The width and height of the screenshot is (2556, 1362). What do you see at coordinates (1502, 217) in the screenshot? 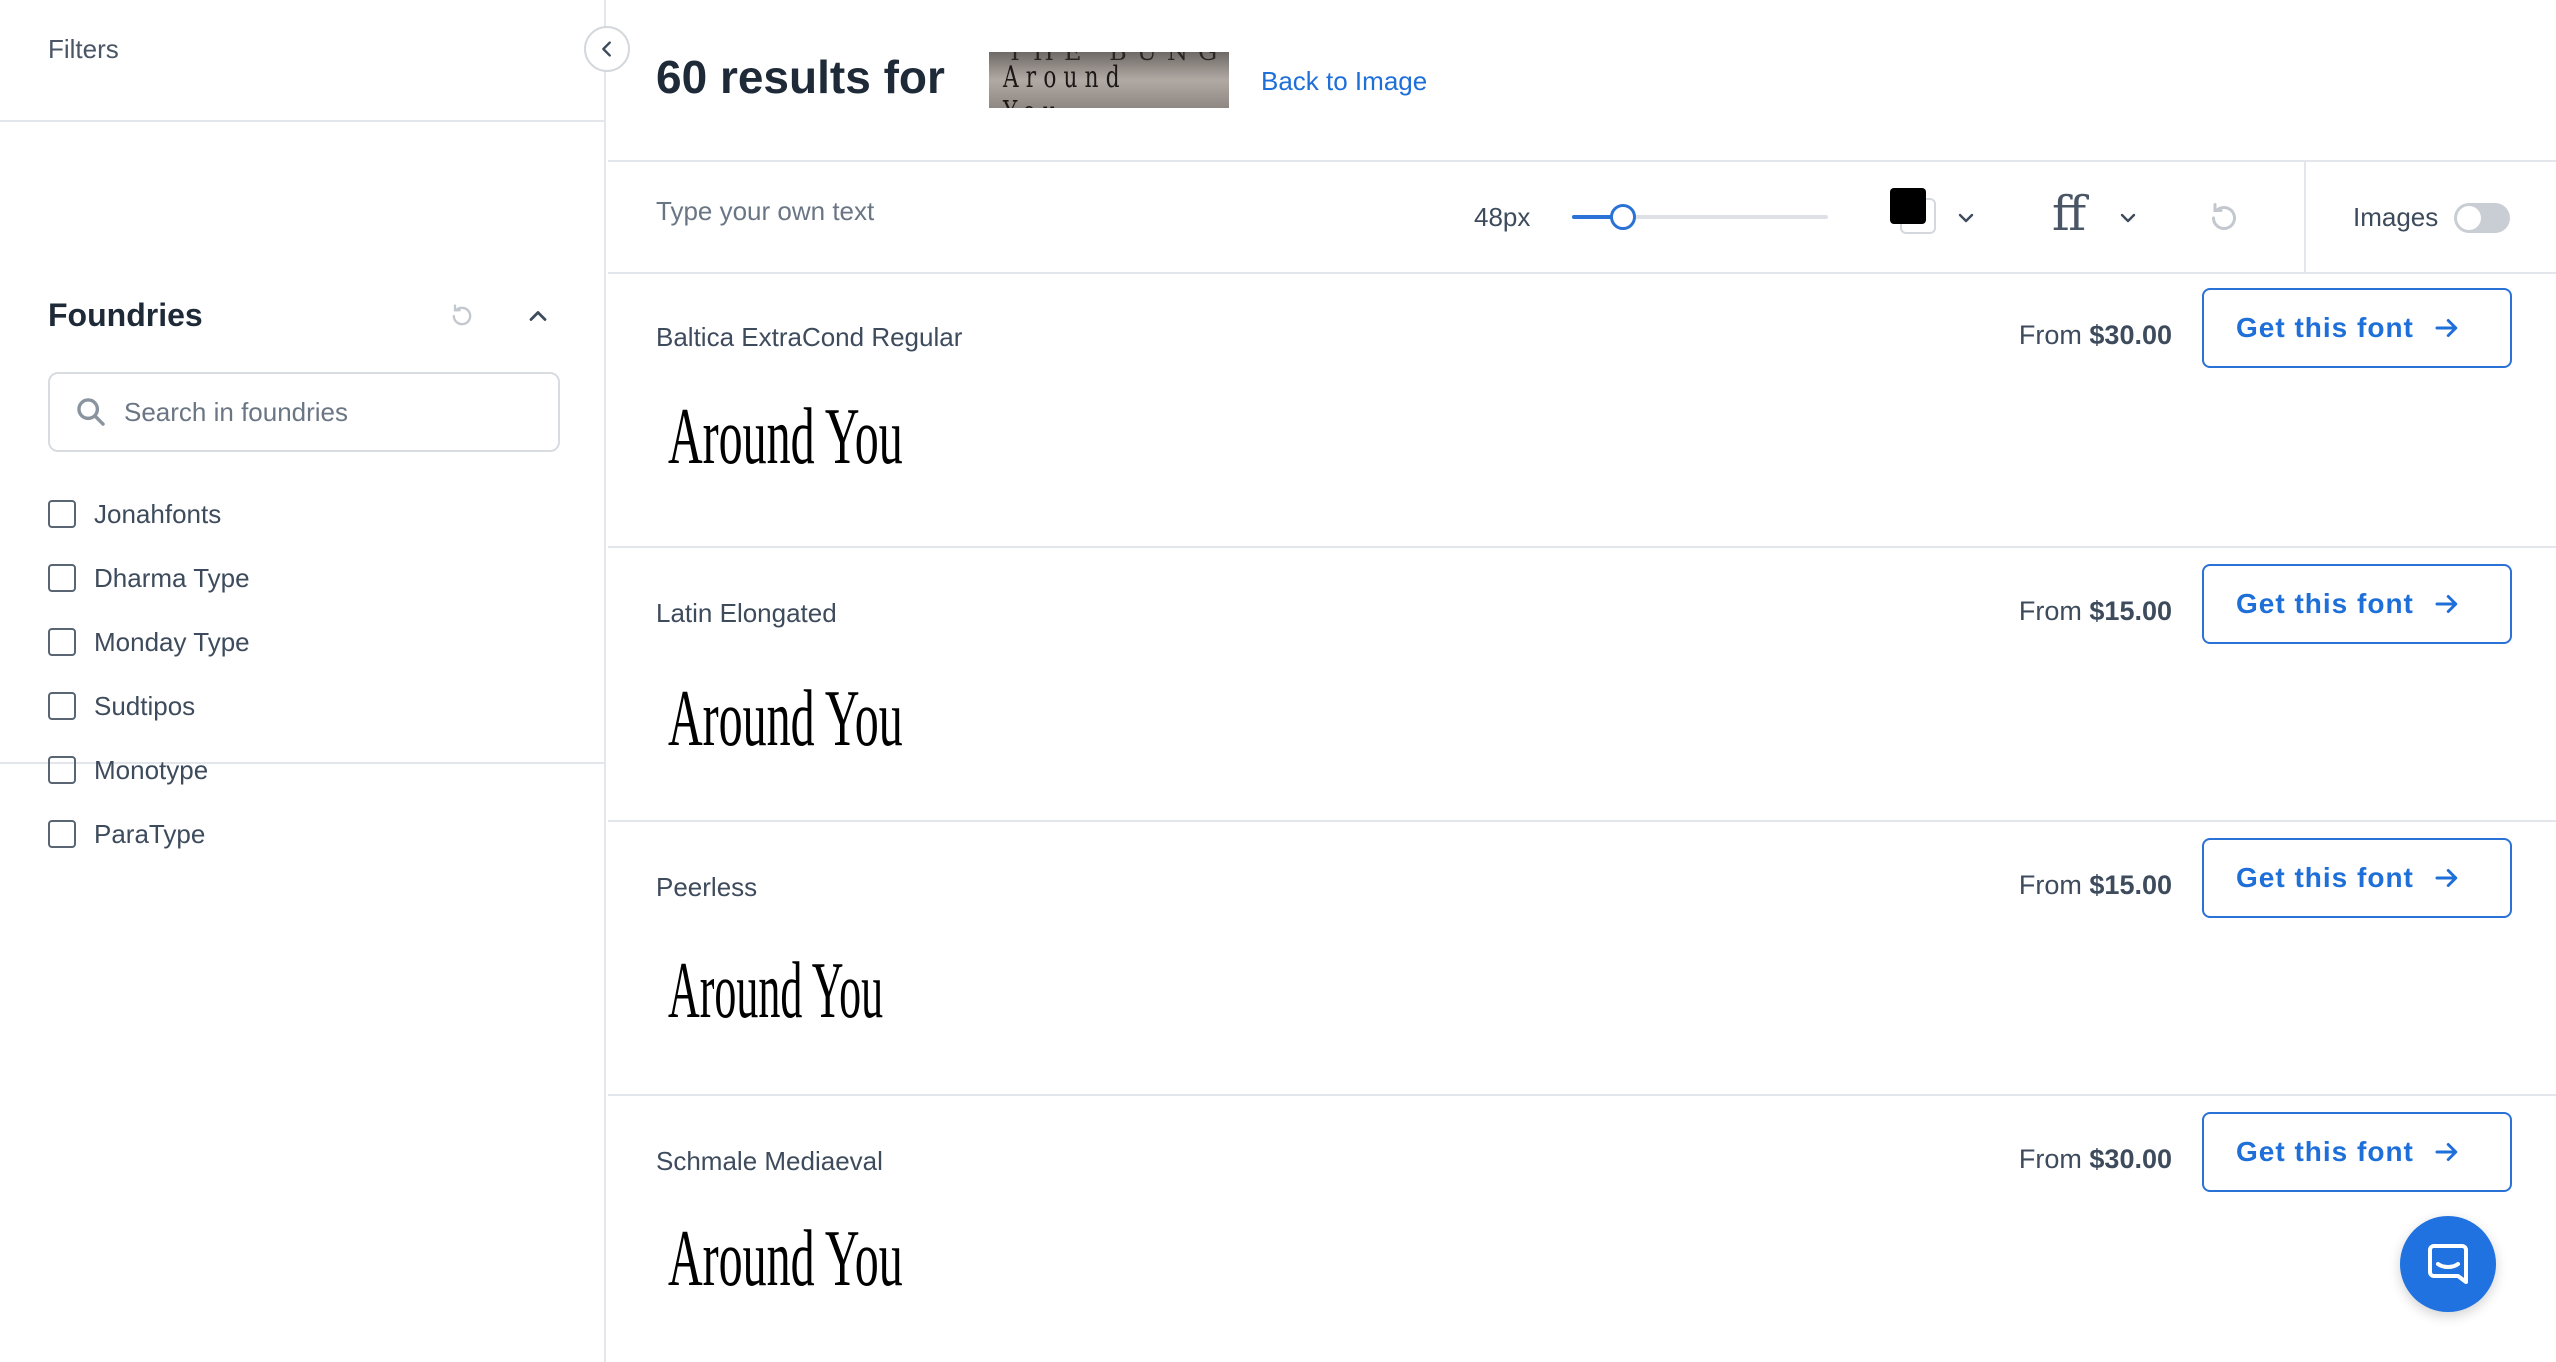
I see `font-size-label: 48px` at bounding box center [1502, 217].